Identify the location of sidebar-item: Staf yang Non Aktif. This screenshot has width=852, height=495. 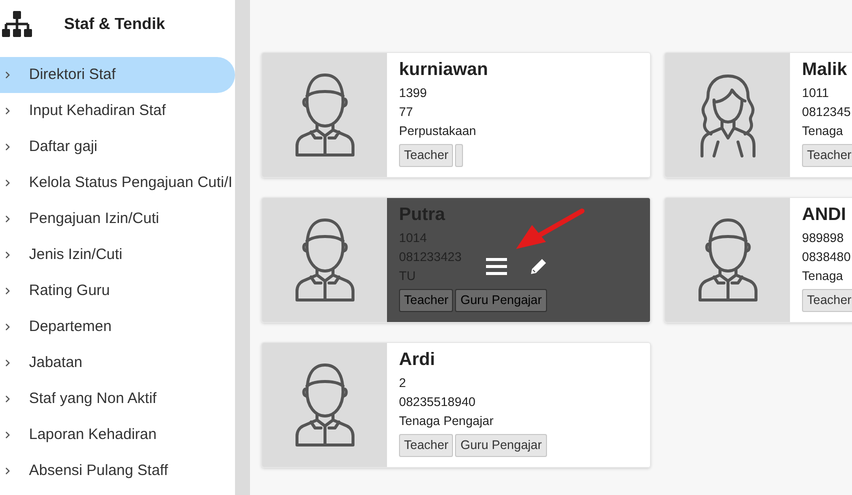
(117, 399).